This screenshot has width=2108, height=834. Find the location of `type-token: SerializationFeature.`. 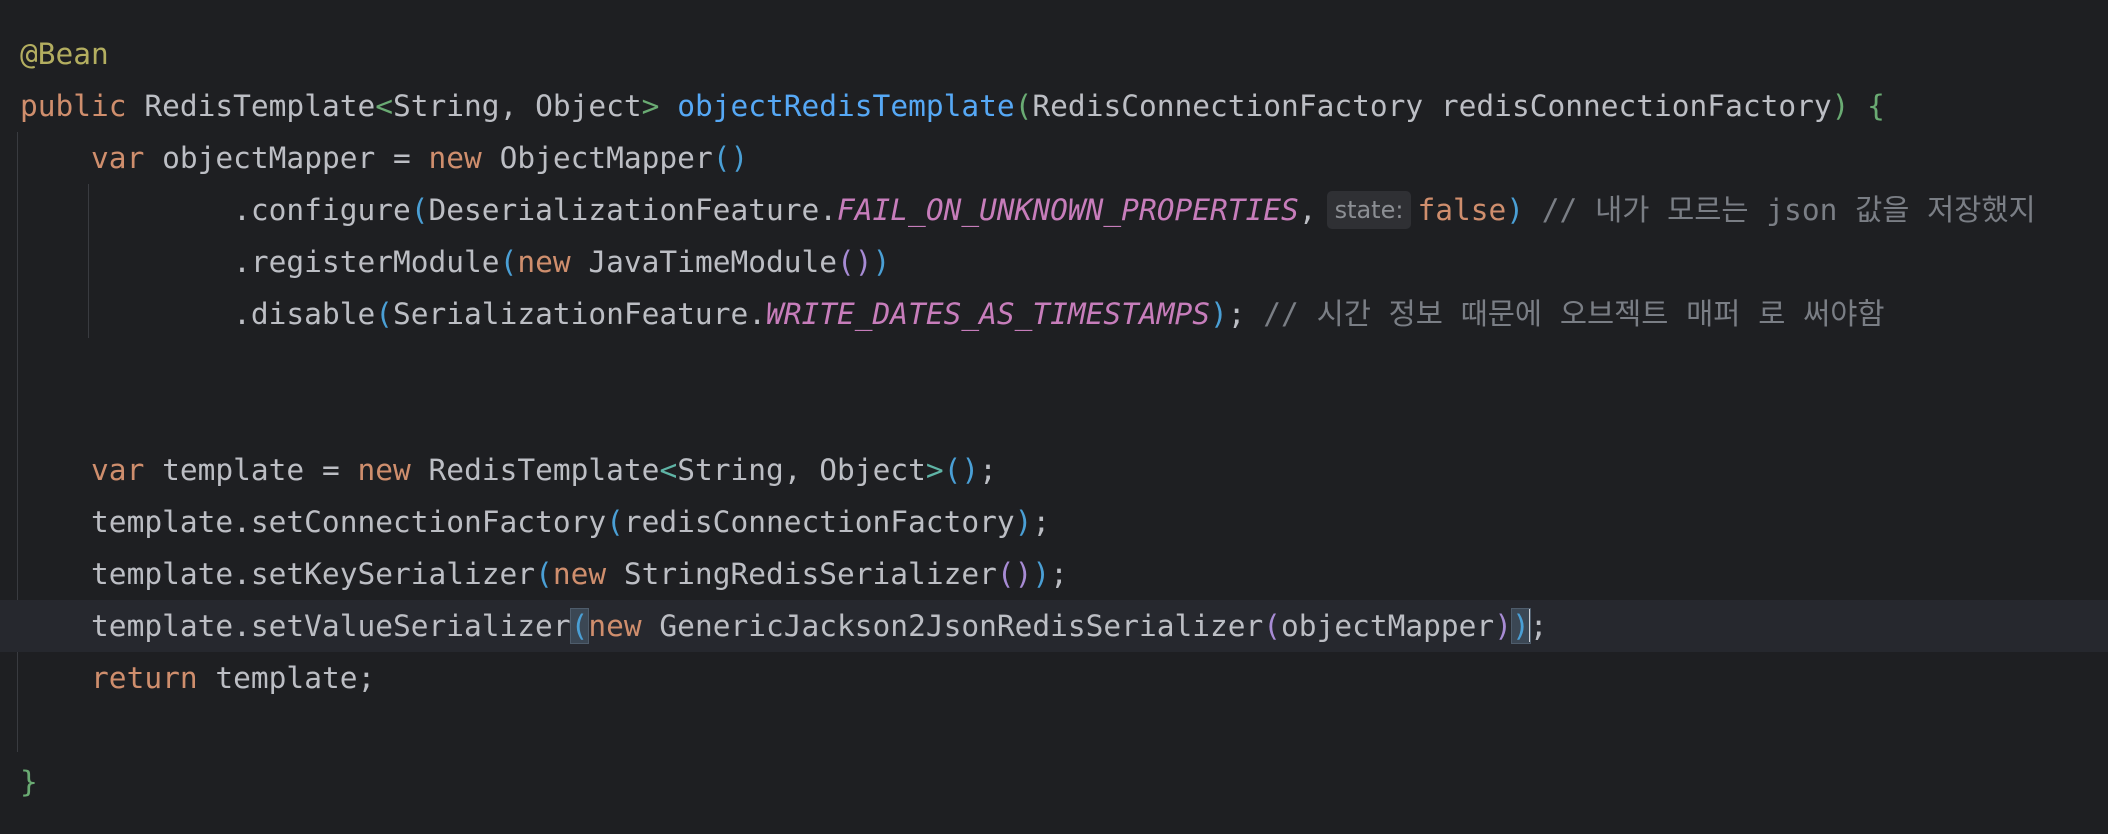

type-token: SerializationFeature. is located at coordinates (579, 314).